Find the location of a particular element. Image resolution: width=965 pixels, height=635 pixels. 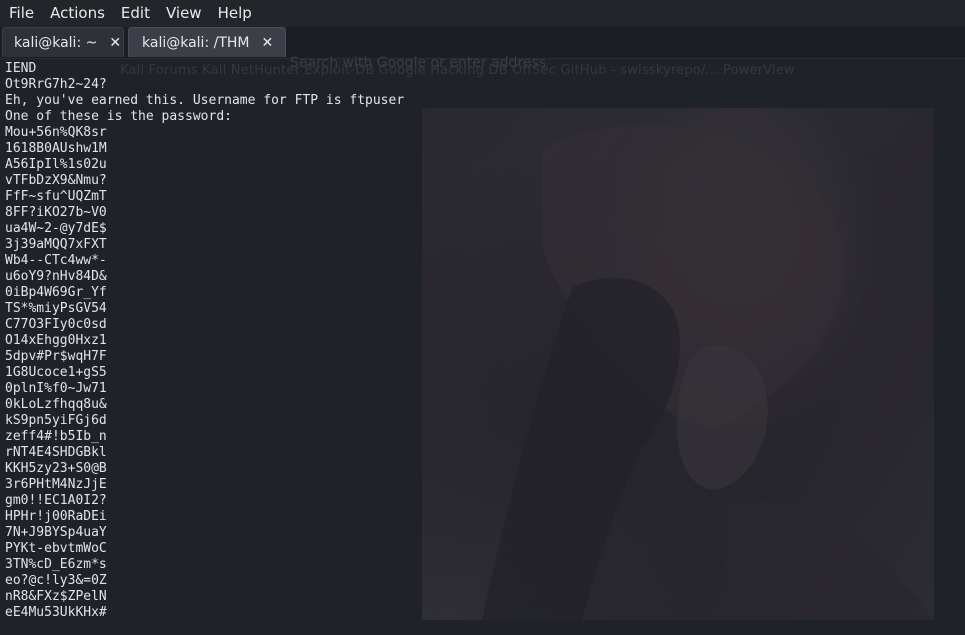

terminal-line: 1618B0AUshw1M is located at coordinates (56, 148).